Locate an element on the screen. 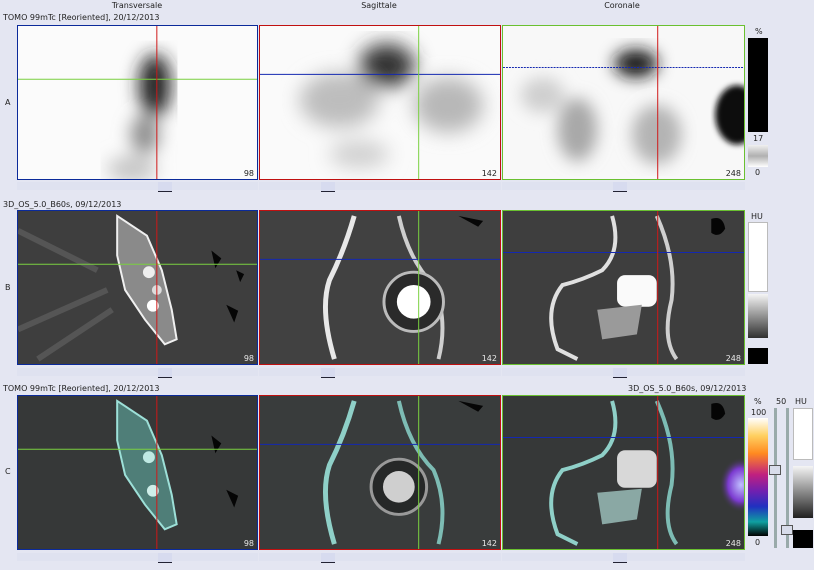  scale-b-window is located at coordinates (758, 316).